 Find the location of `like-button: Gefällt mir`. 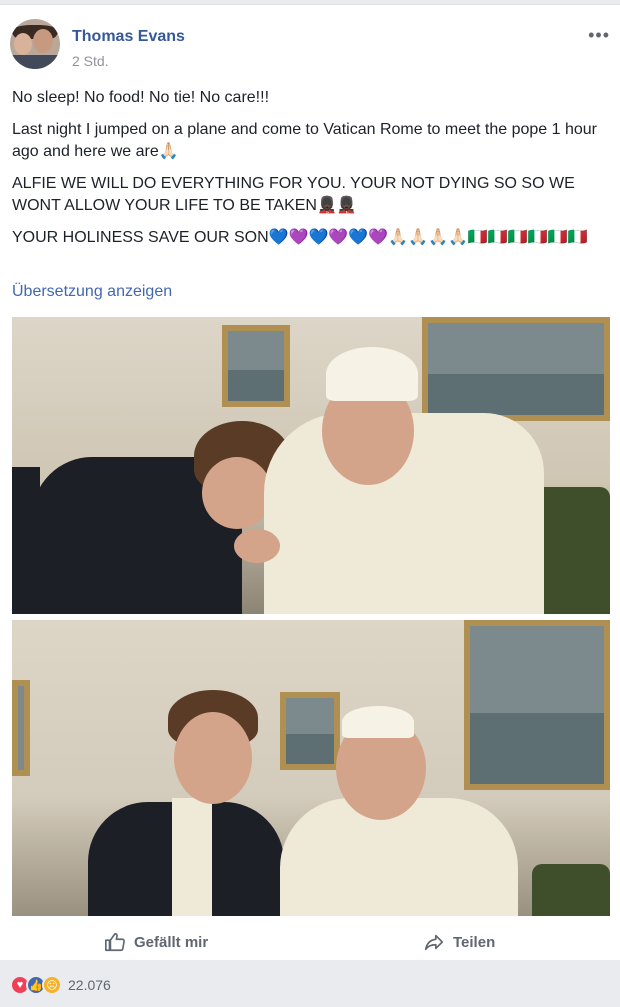

like-button: Gefällt mir is located at coordinates (156, 942).